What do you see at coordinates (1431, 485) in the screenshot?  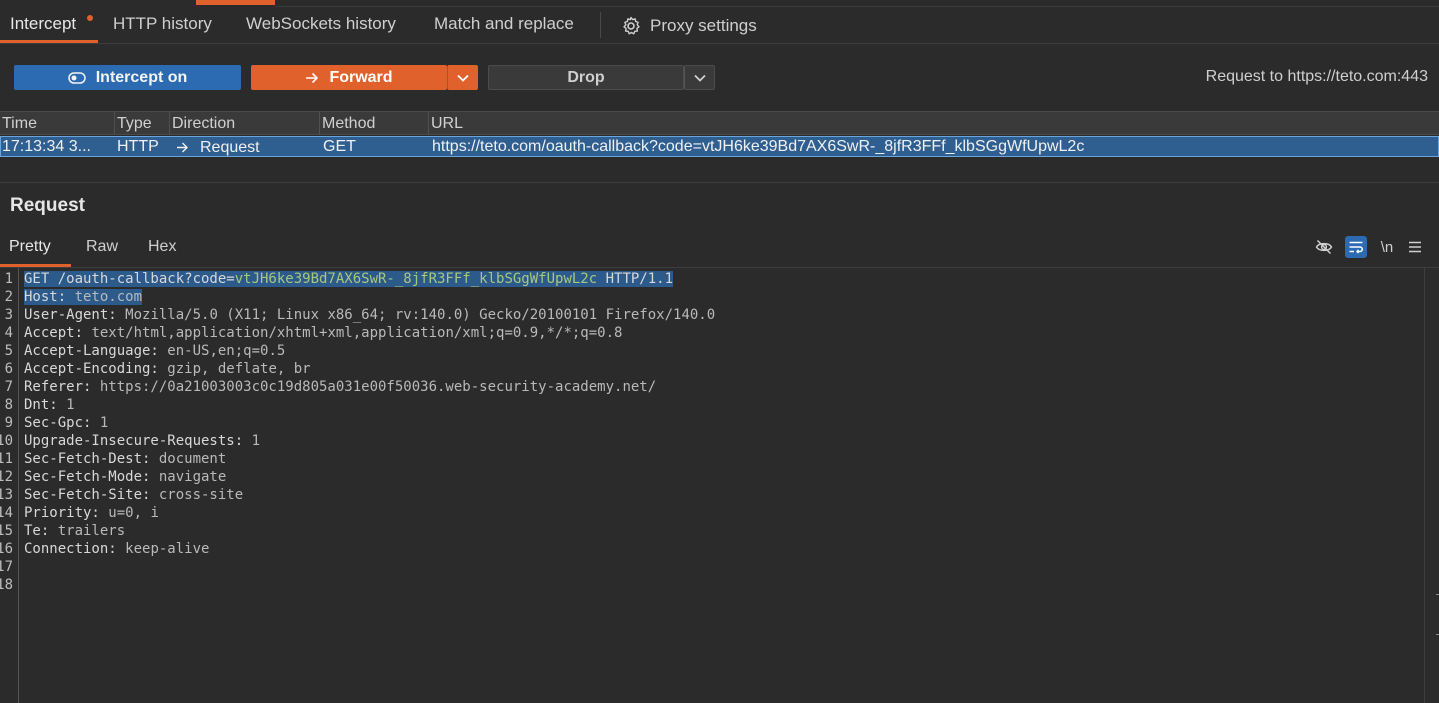 I see `editor-scrollbar` at bounding box center [1431, 485].